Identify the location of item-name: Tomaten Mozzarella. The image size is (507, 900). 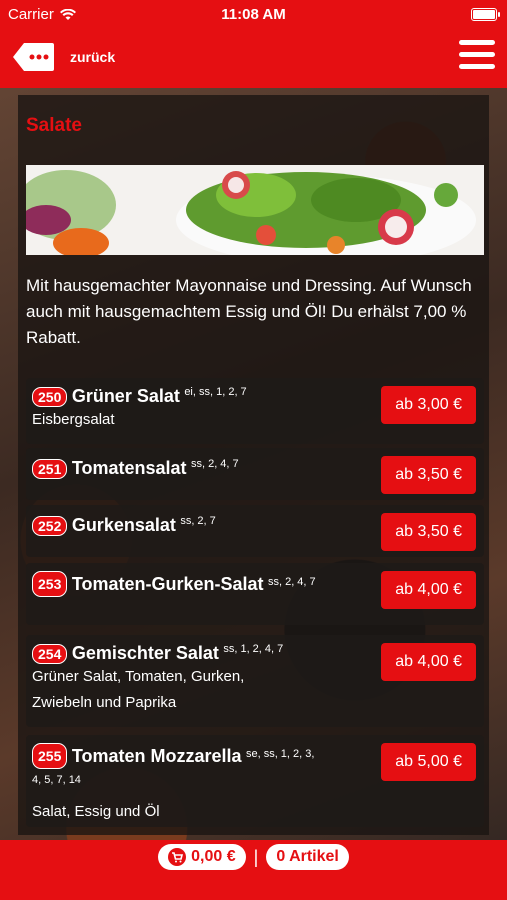
(156, 756).